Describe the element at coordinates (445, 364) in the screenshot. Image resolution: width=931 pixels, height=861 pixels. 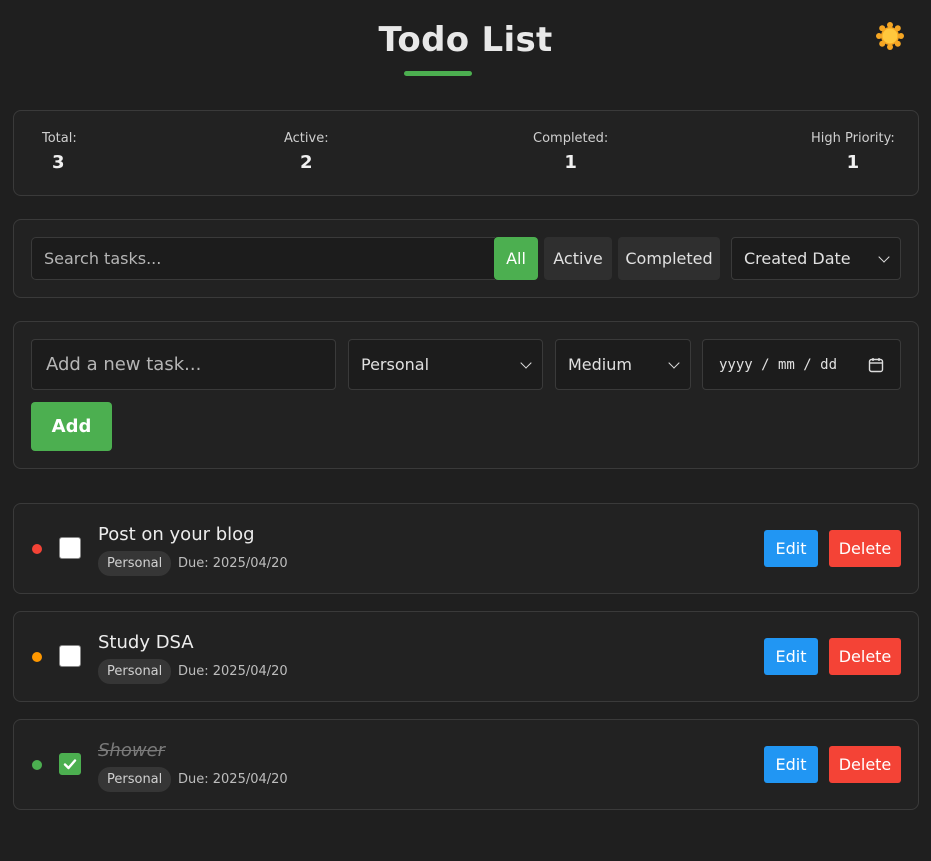
I see `category-select: Personal` at that location.